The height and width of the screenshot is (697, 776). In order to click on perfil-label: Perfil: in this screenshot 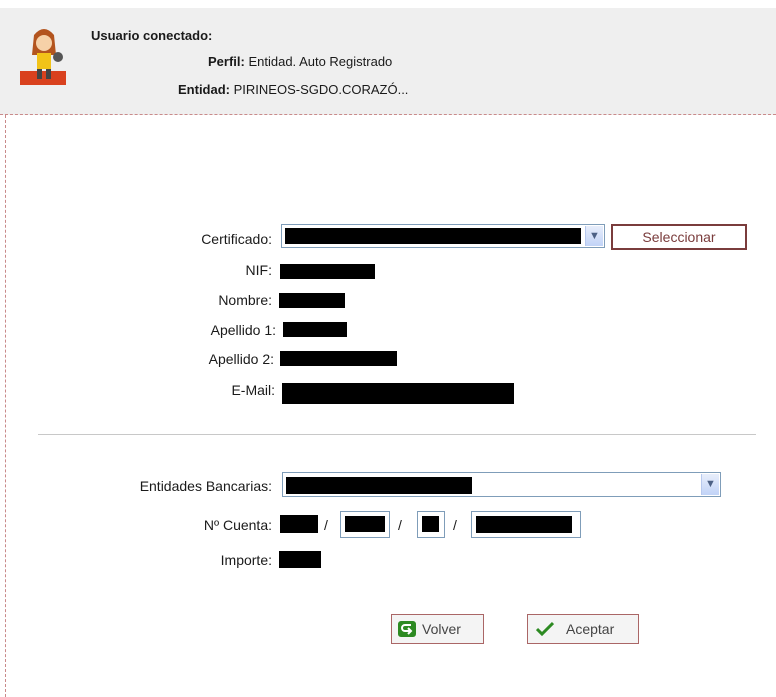, I will do `click(226, 61)`.